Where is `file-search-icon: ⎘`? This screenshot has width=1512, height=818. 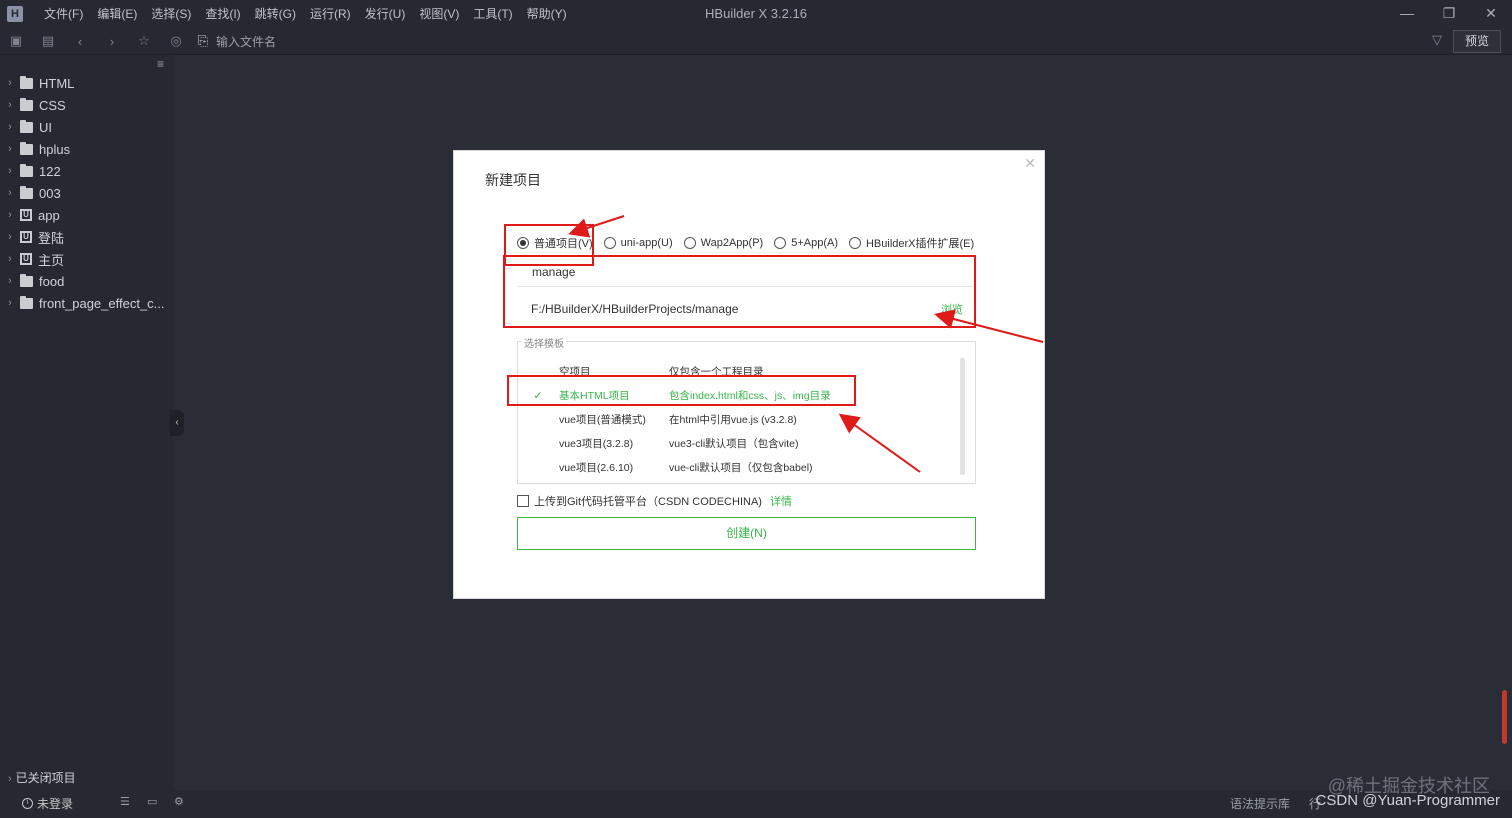
file-search-icon: ⎘ is located at coordinates (203, 40).